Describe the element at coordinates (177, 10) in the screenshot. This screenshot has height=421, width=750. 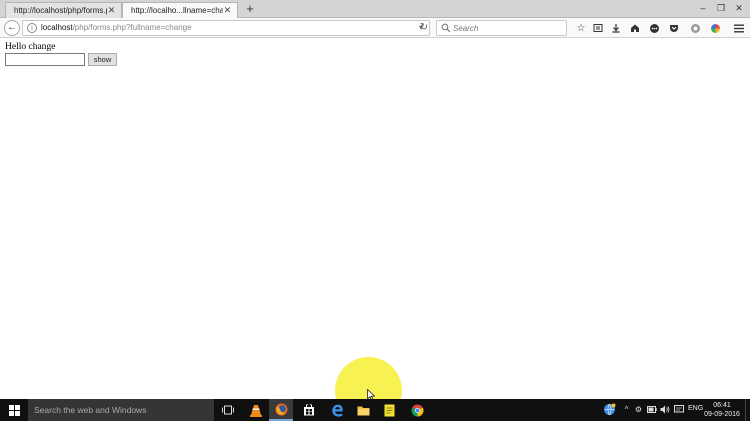
I see `tab-label: http://localho...llname=change` at that location.